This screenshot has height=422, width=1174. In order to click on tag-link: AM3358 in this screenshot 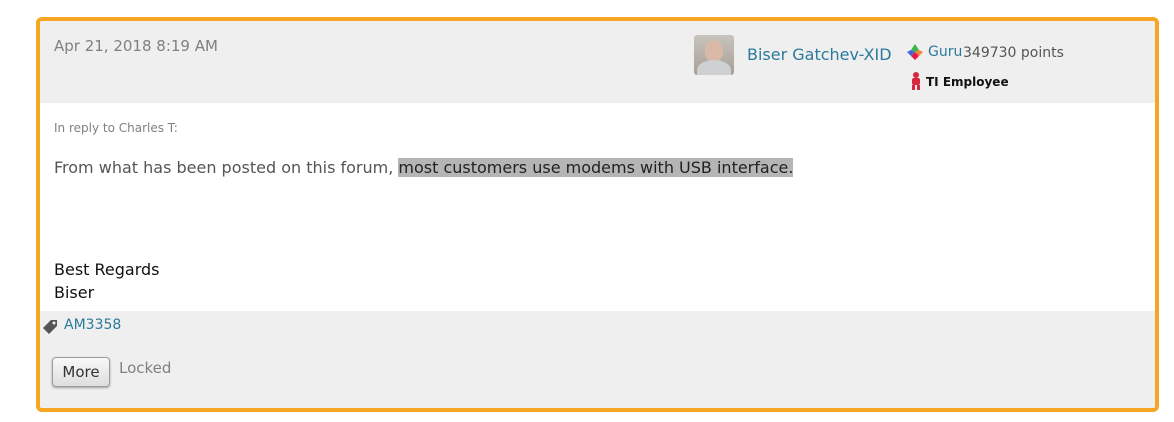, I will do `click(92, 325)`.